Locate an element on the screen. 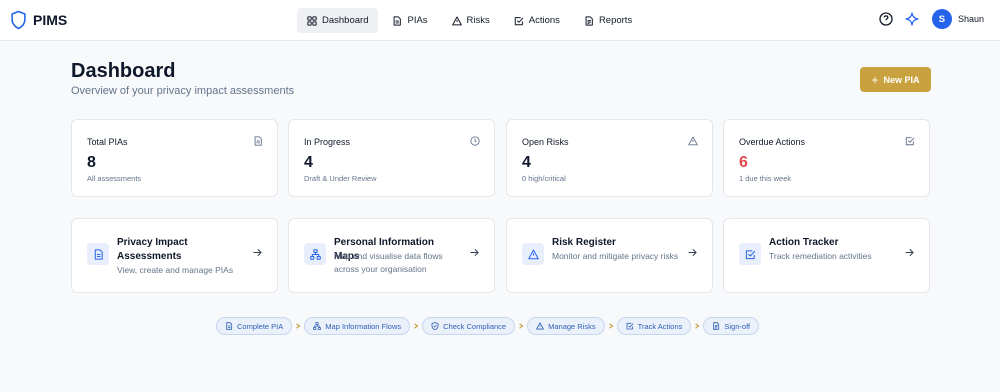  sparkle-icon is located at coordinates (912, 19).